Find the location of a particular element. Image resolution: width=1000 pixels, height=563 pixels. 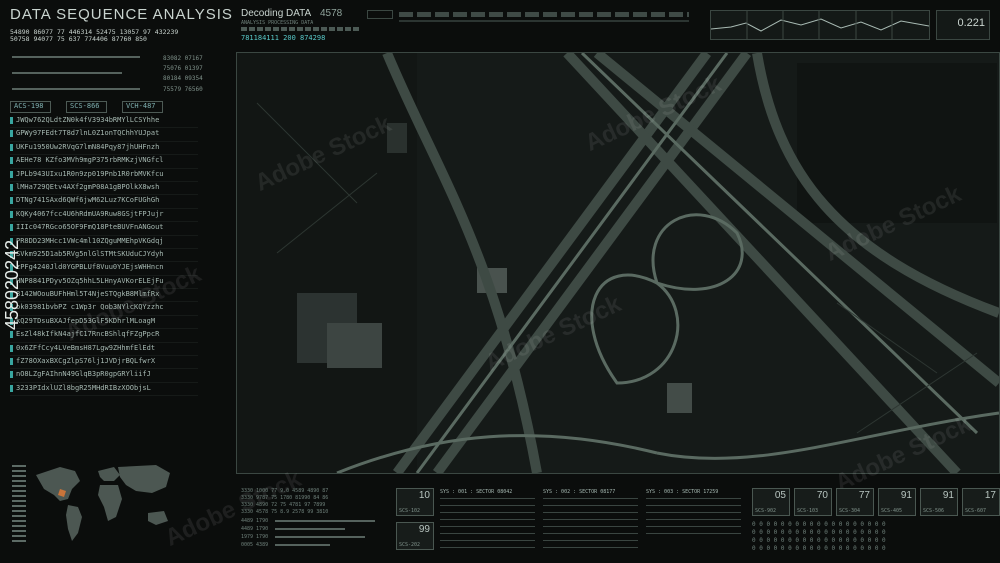

decoding-value: 4578 is located at coordinates (331, 13).